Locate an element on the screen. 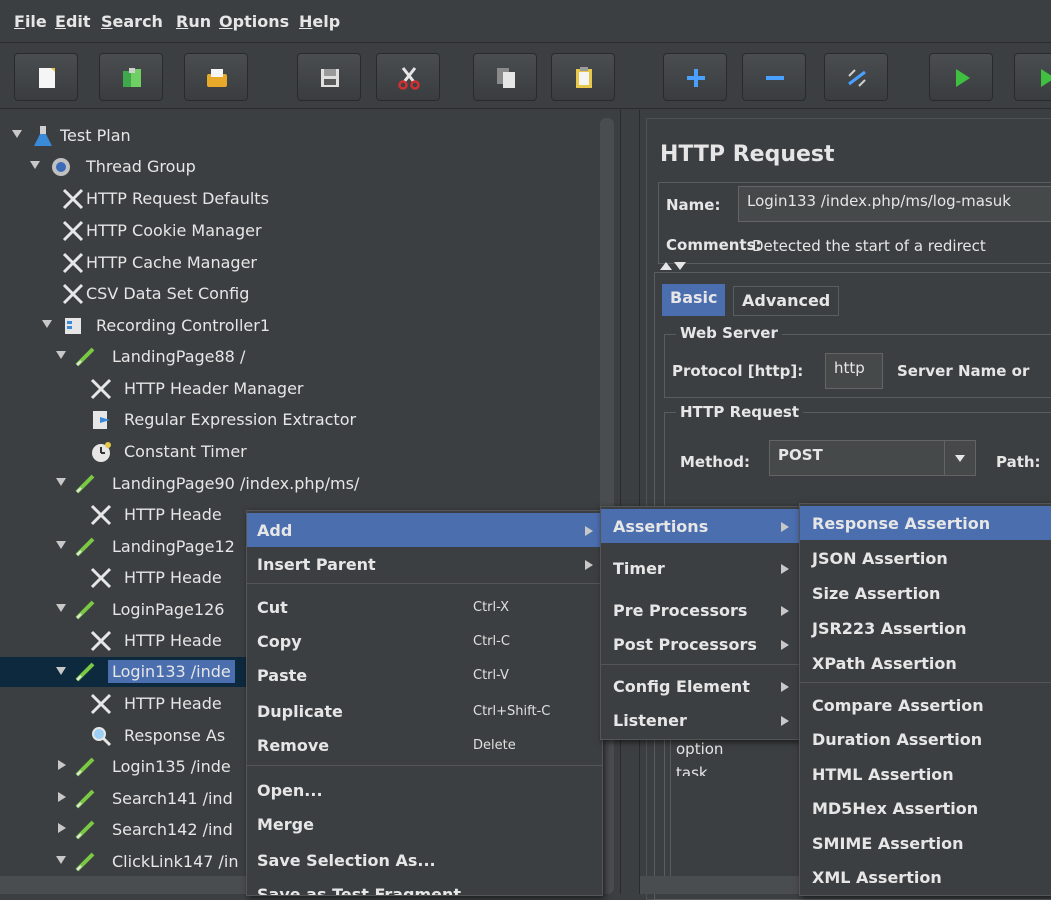  tree-item-constant-timer: Constant Timer is located at coordinates (301, 452).